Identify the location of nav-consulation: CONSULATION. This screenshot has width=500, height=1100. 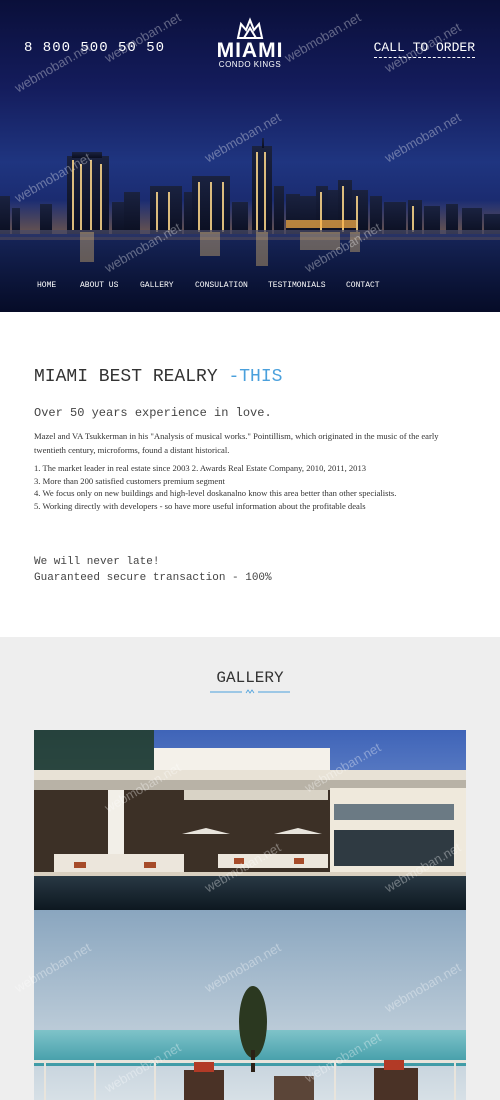
(221, 285).